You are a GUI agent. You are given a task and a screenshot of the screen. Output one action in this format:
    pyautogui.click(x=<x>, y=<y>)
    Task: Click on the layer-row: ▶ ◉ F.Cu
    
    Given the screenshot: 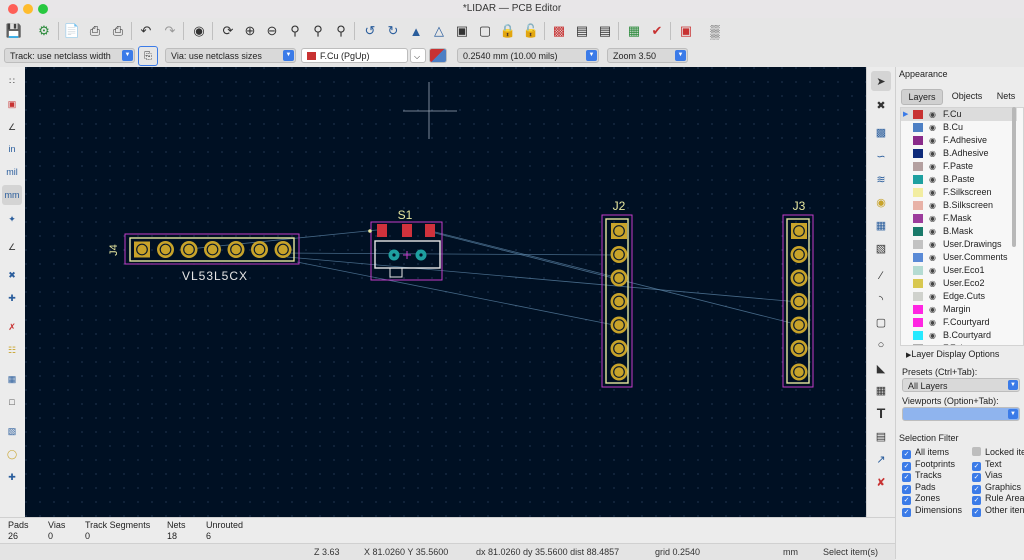 What is the action you would take?
    pyautogui.click(x=959, y=114)
    